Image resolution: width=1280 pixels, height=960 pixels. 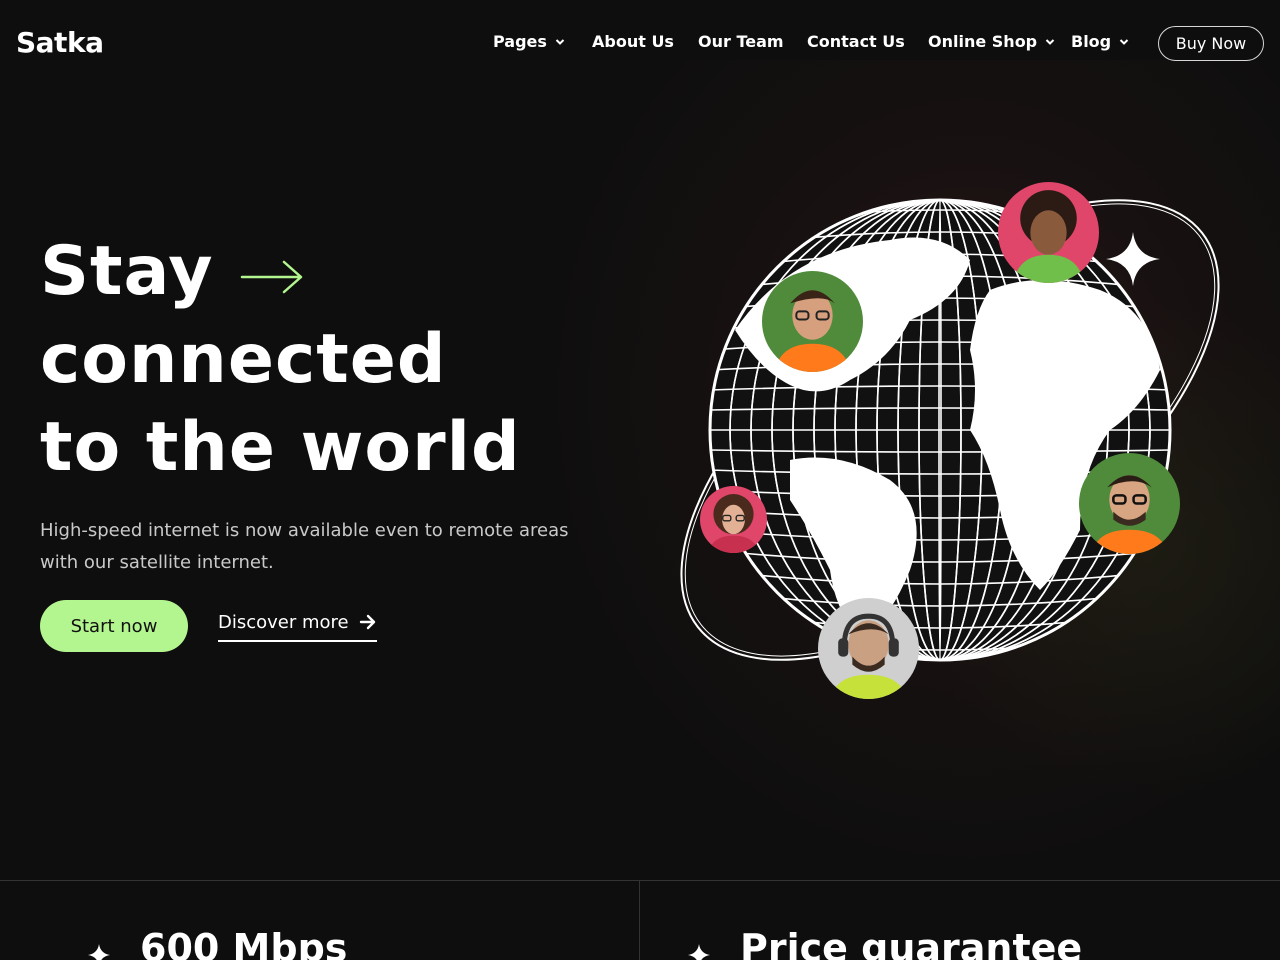 I want to click on nav-item-label: About Us, so click(x=633, y=41).